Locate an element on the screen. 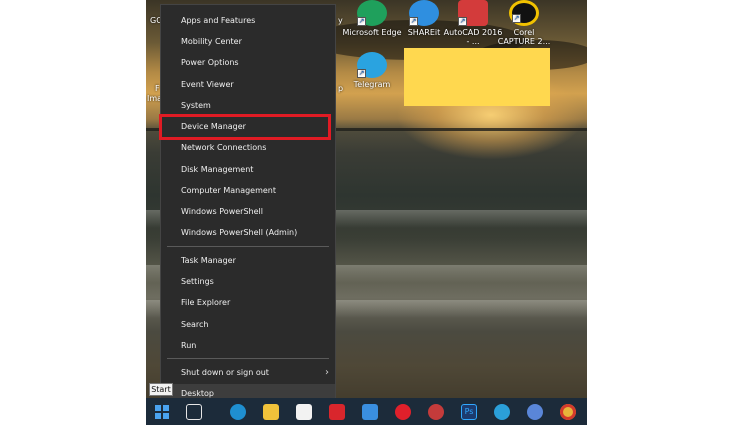 This screenshot has height=425, width=734. menu-item-run: Run is located at coordinates (248, 346).